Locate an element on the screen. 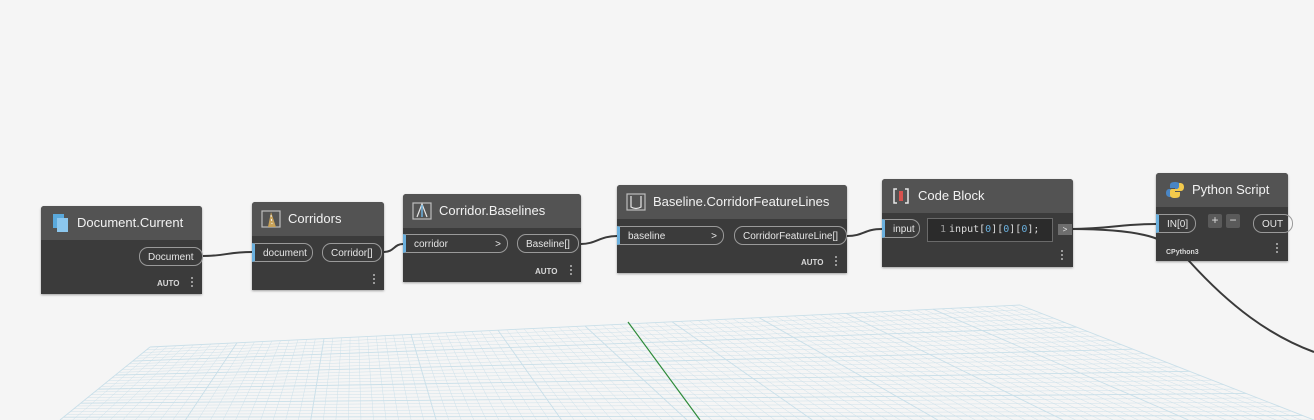 The width and height of the screenshot is (1314, 420). code-editor: 1 input[0][0][0]; is located at coordinates (990, 230).